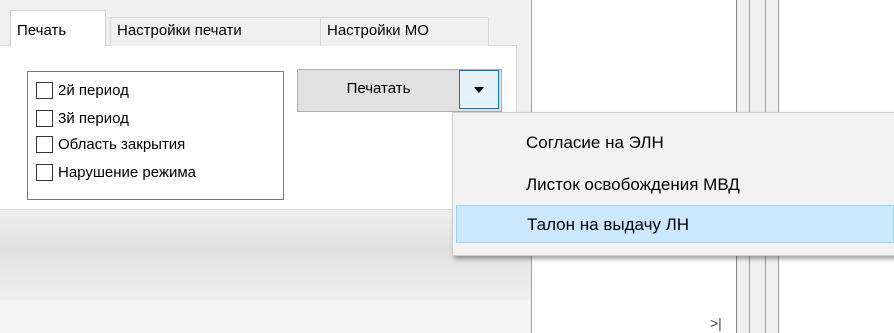 This screenshot has width=894, height=333. What do you see at coordinates (93, 90) in the screenshot?
I see `checkbox-label: 2й период` at bounding box center [93, 90].